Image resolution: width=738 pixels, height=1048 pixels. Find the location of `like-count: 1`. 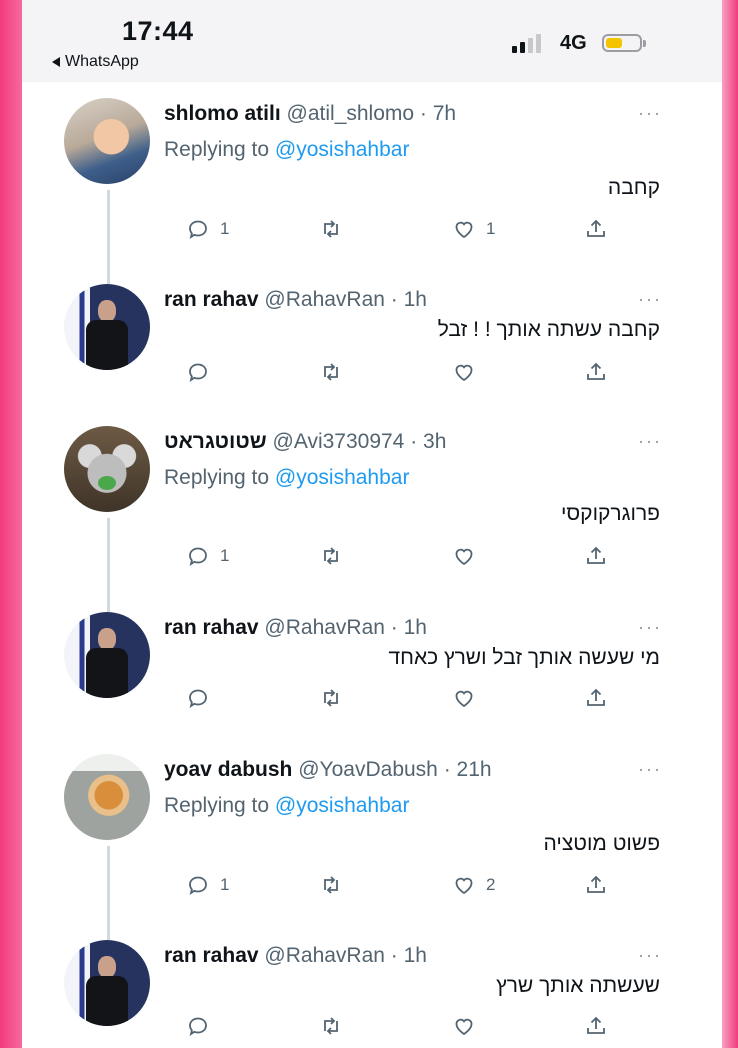

like-count: 1 is located at coordinates (491, 228).